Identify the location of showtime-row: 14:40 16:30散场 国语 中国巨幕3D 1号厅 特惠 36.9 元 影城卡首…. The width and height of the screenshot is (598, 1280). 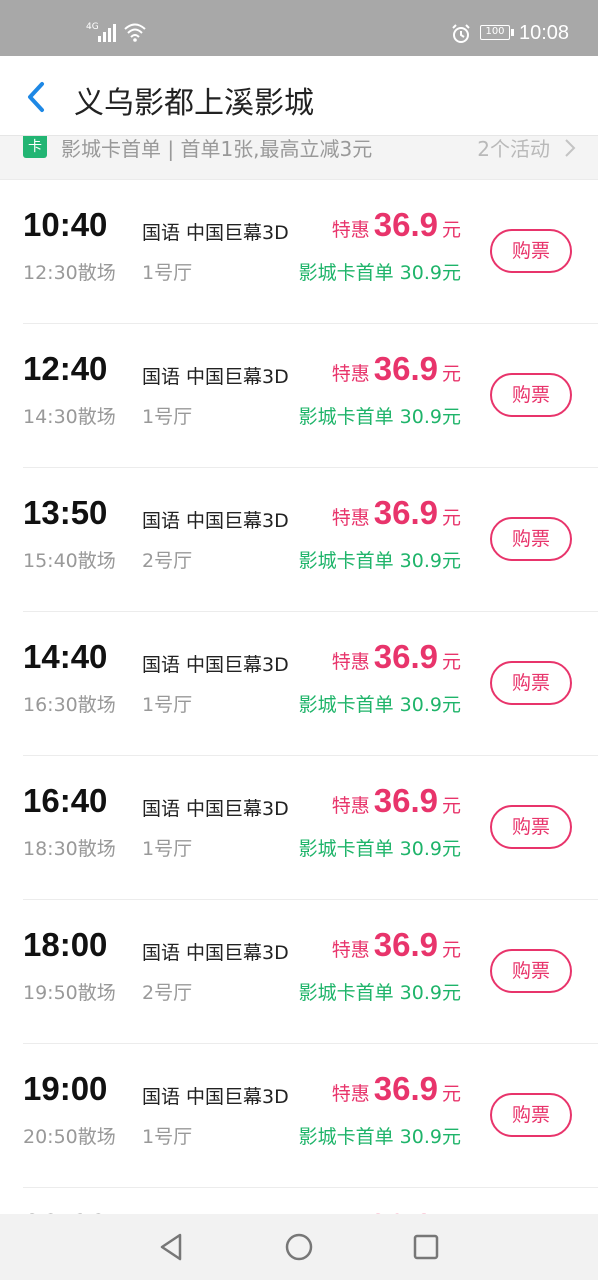
(310, 684).